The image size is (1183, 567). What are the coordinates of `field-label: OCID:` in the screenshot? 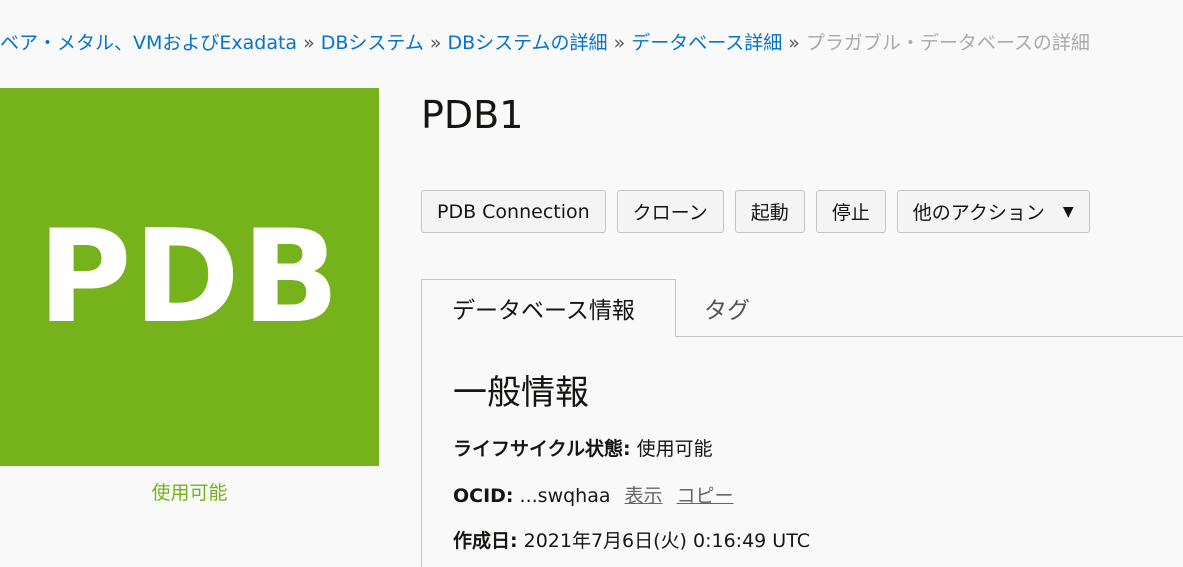 It's located at (483, 496).